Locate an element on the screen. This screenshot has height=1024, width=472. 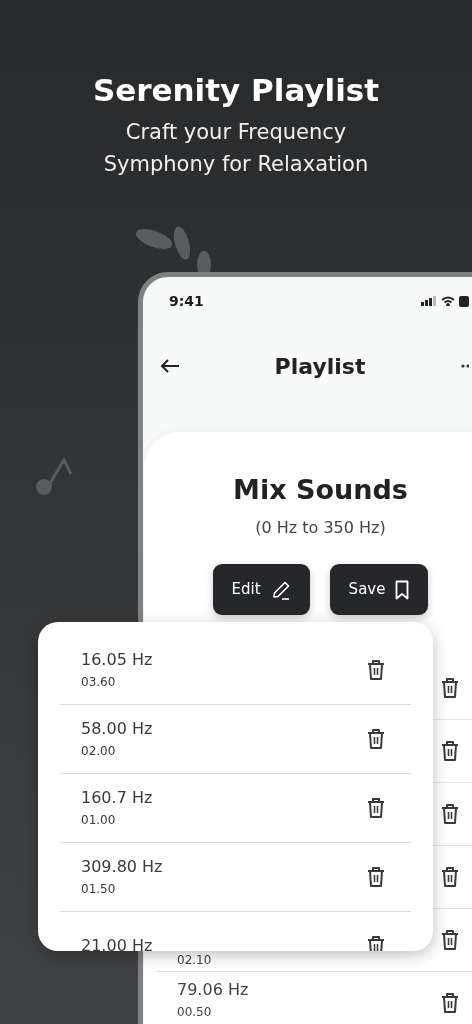
action-button: Edit is located at coordinates (261, 589).